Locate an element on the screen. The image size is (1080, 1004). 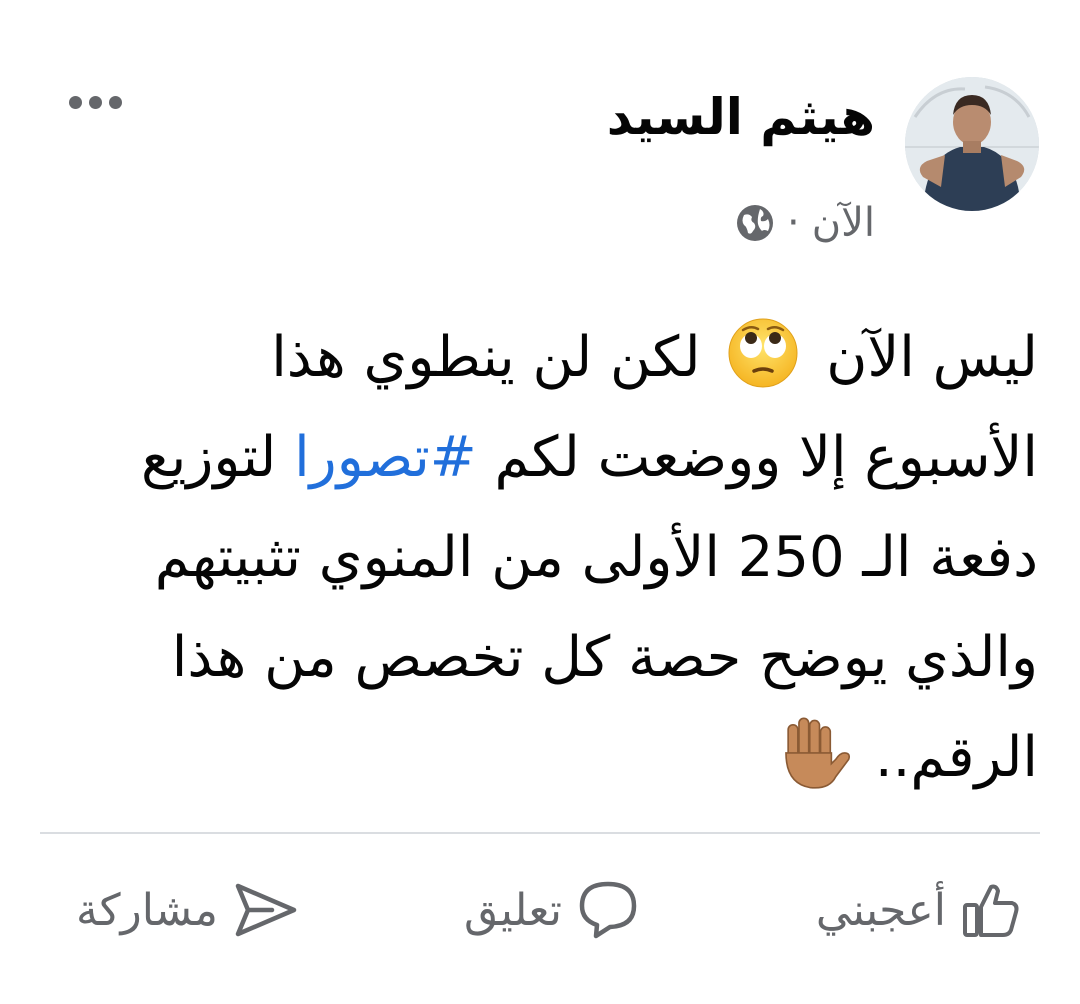
post-time: الآن is located at coordinates (843, 223).